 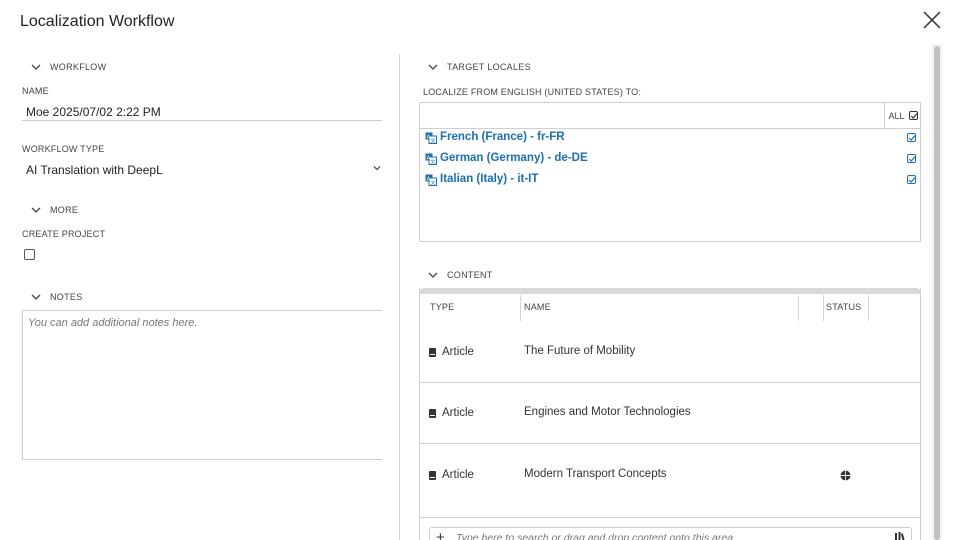 I want to click on close-icon, so click(x=932, y=20).